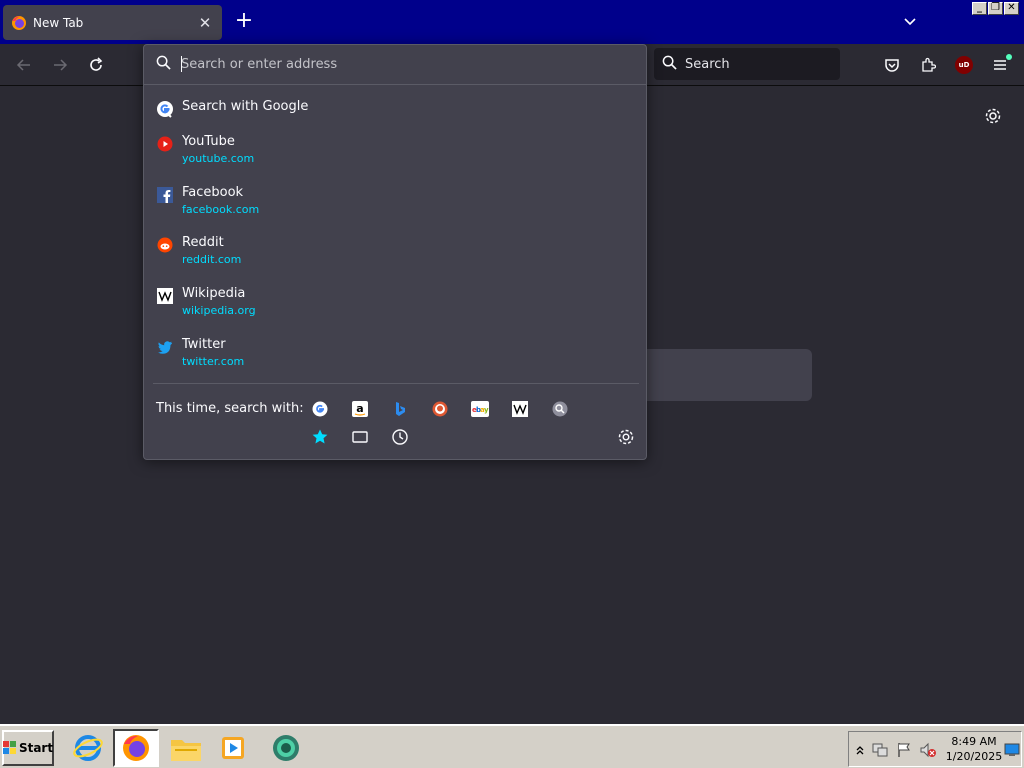 The height and width of the screenshot is (768, 1024). I want to click on extensions-icon, so click(928, 65).